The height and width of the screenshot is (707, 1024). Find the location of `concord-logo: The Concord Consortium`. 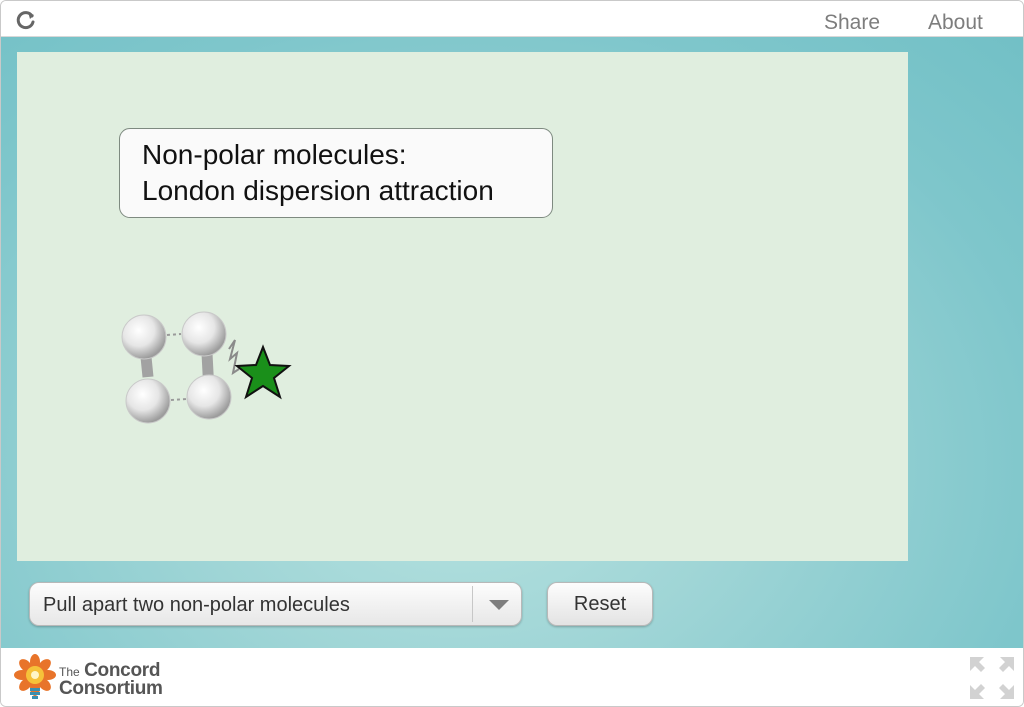

concord-logo: The Concord Consortium is located at coordinates (93, 678).